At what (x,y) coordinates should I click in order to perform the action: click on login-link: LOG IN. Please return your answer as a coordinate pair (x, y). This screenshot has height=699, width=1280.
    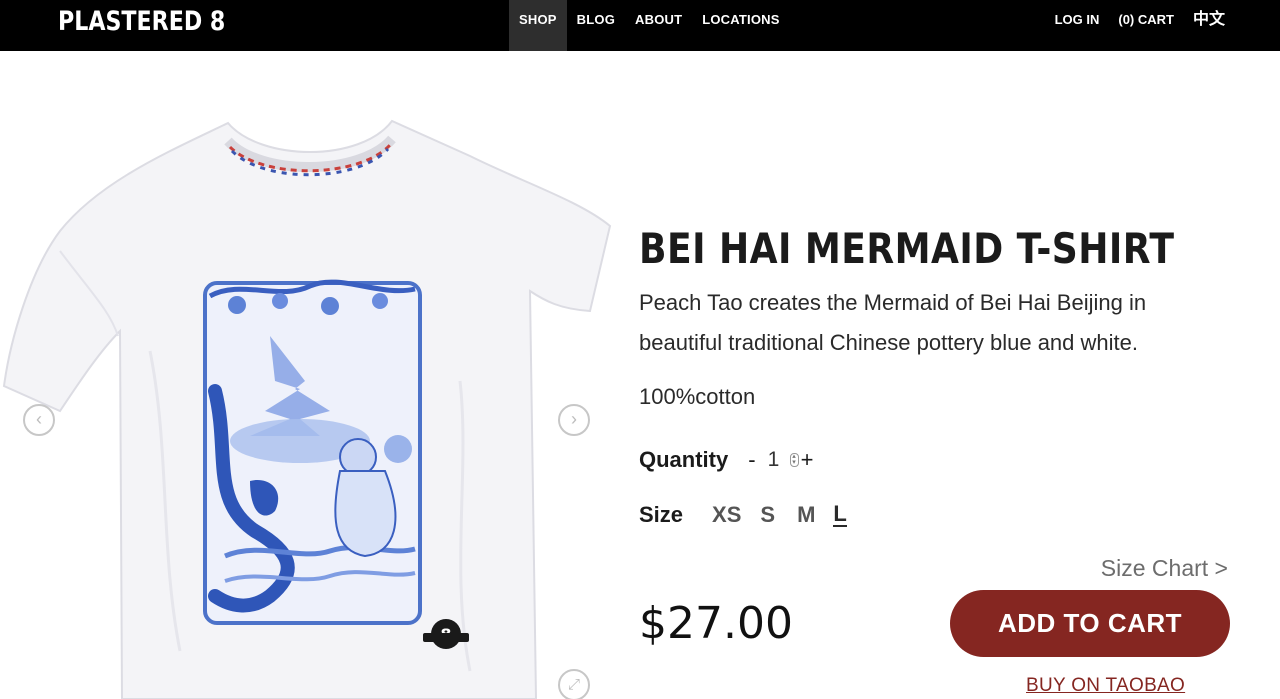
    Looking at the image, I should click on (1077, 25).